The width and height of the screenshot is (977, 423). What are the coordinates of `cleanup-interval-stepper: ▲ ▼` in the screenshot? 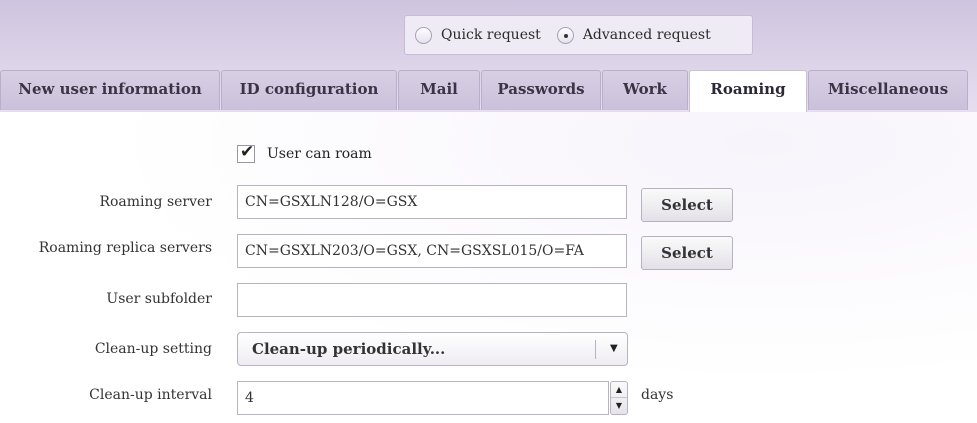 It's located at (619, 398).